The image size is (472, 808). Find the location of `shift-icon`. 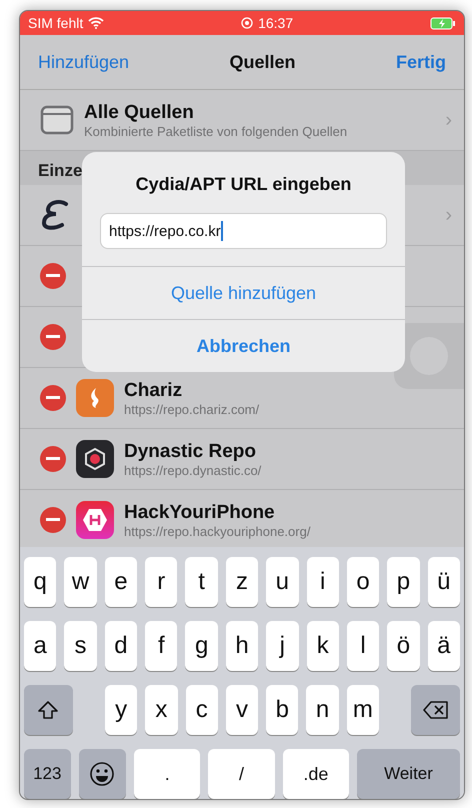

shift-icon is located at coordinates (48, 710).